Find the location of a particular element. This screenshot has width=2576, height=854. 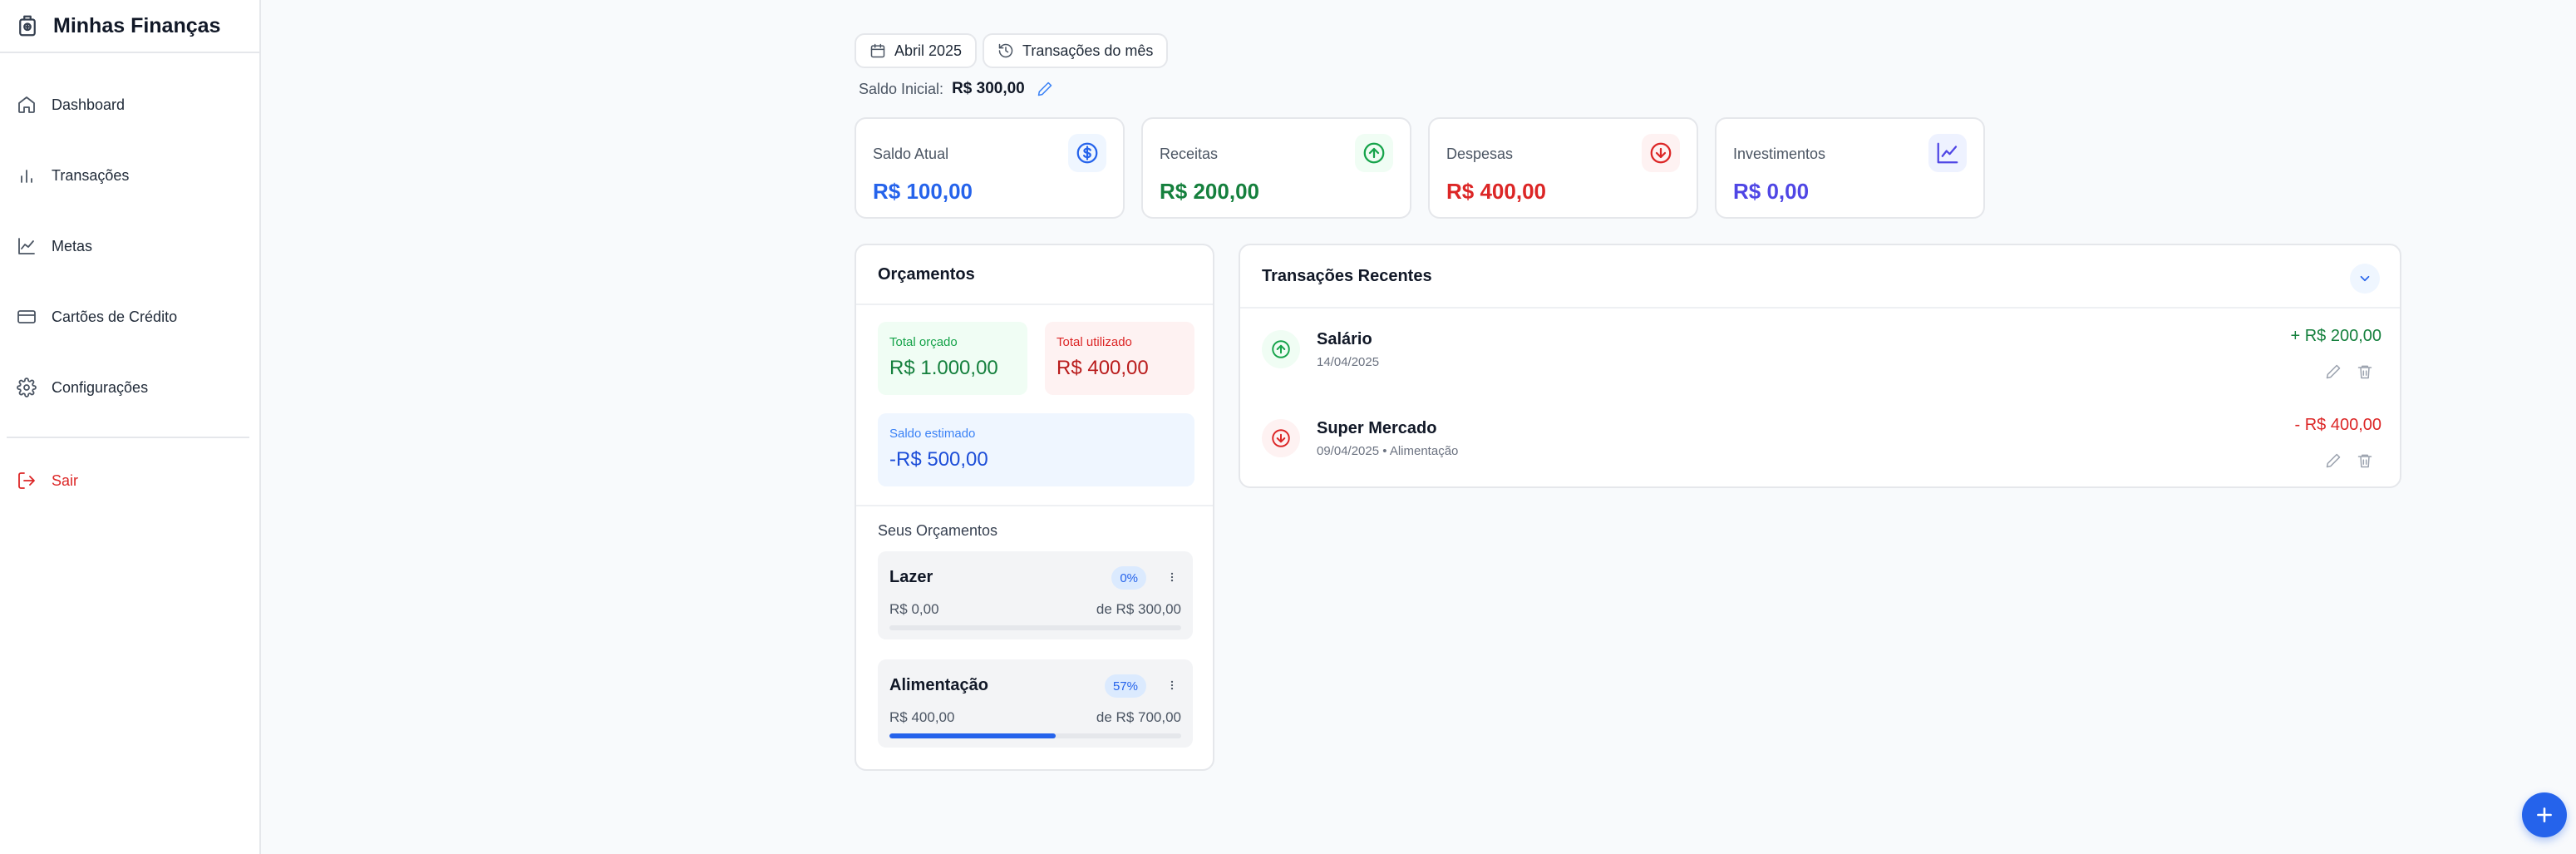

budget-item-lazer: Lazer 0% R$ 0,00 de R$ 300,00 is located at coordinates (1035, 595).